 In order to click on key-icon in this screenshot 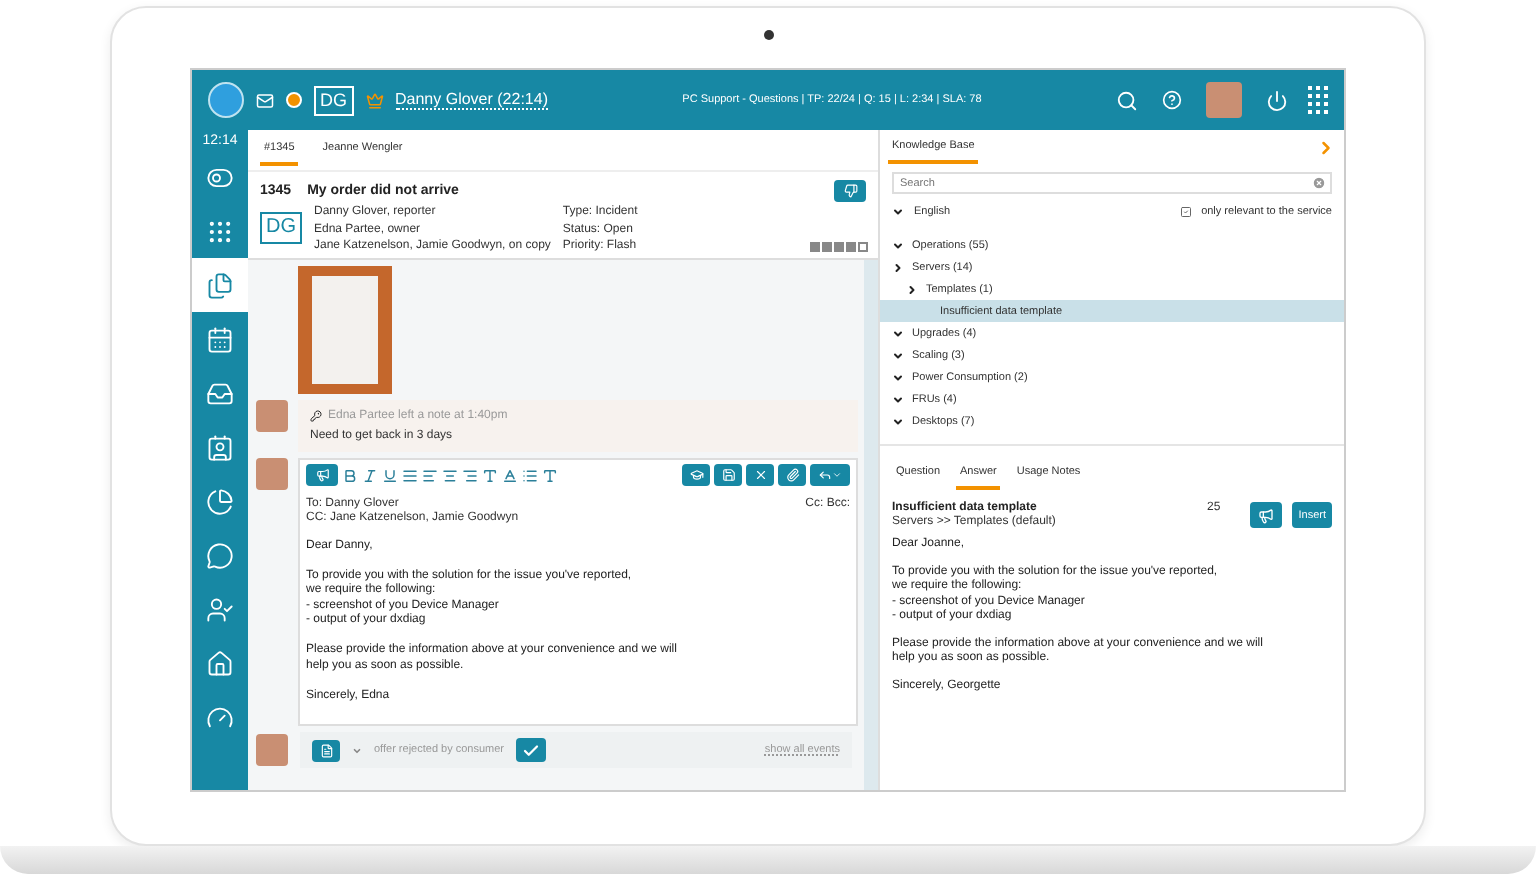, I will do `click(316, 416)`.